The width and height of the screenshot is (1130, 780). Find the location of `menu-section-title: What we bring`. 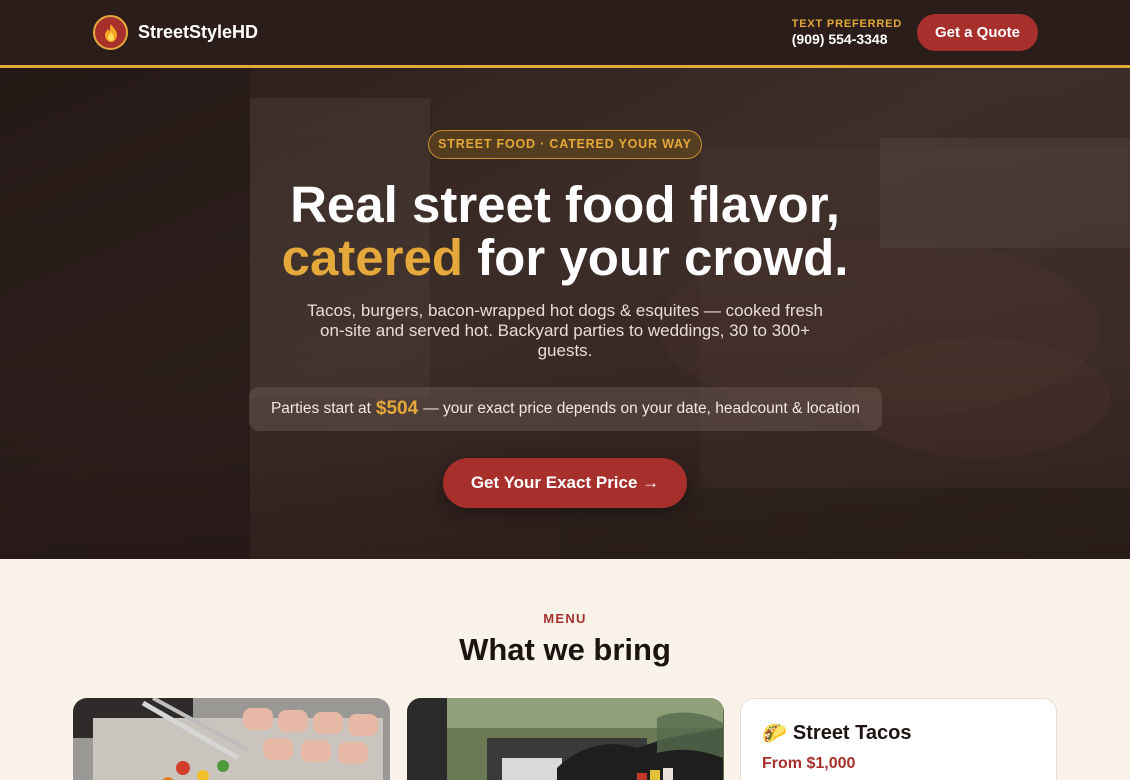

menu-section-title: What we bring is located at coordinates (565, 649).